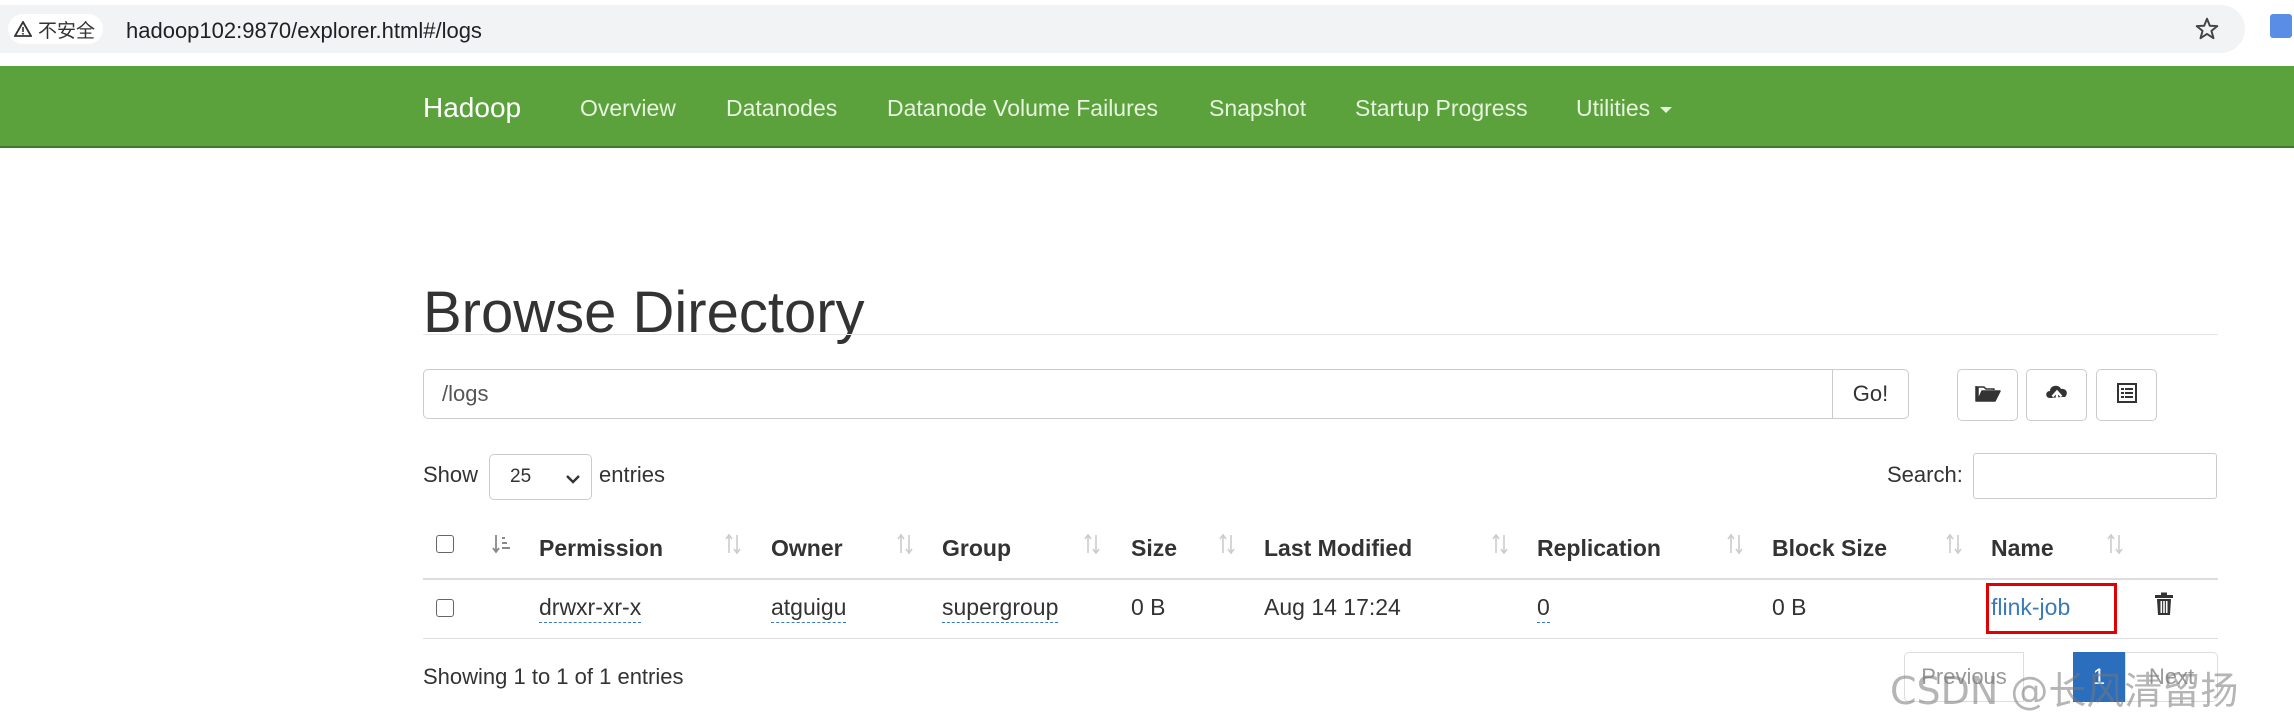 The width and height of the screenshot is (2294, 724). What do you see at coordinates (1022, 108) in the screenshot?
I see `nav-datanode-volume-failures: Datanode Volume Failures` at bounding box center [1022, 108].